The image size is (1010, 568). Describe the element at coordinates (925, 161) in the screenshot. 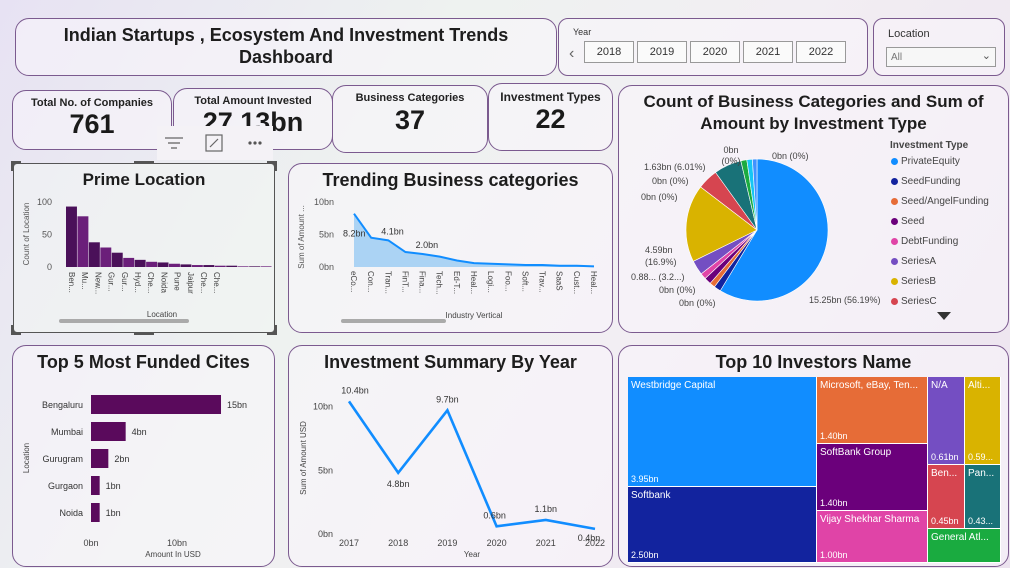

I see `legend-item: PrivateEquity` at that location.